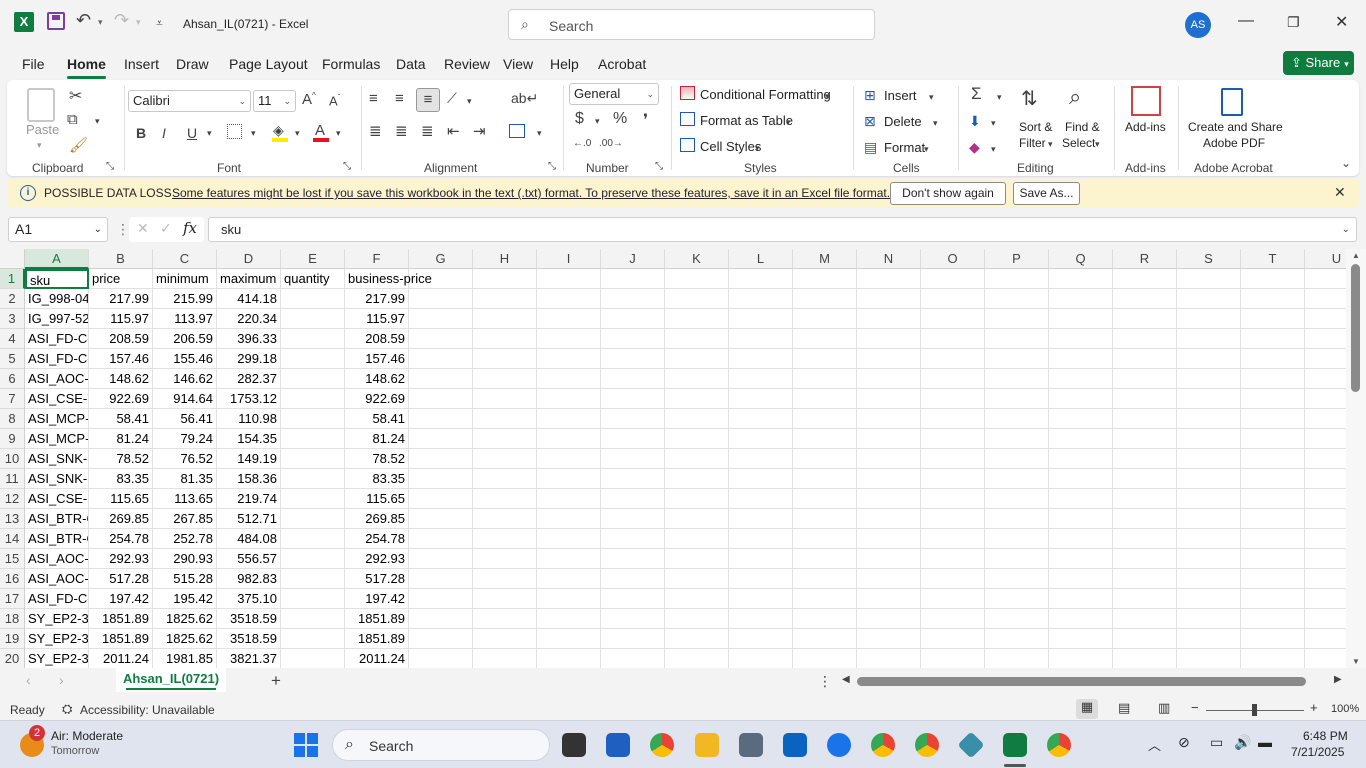  I want to click on normal-view-icon: ▦, so click(1087, 709).